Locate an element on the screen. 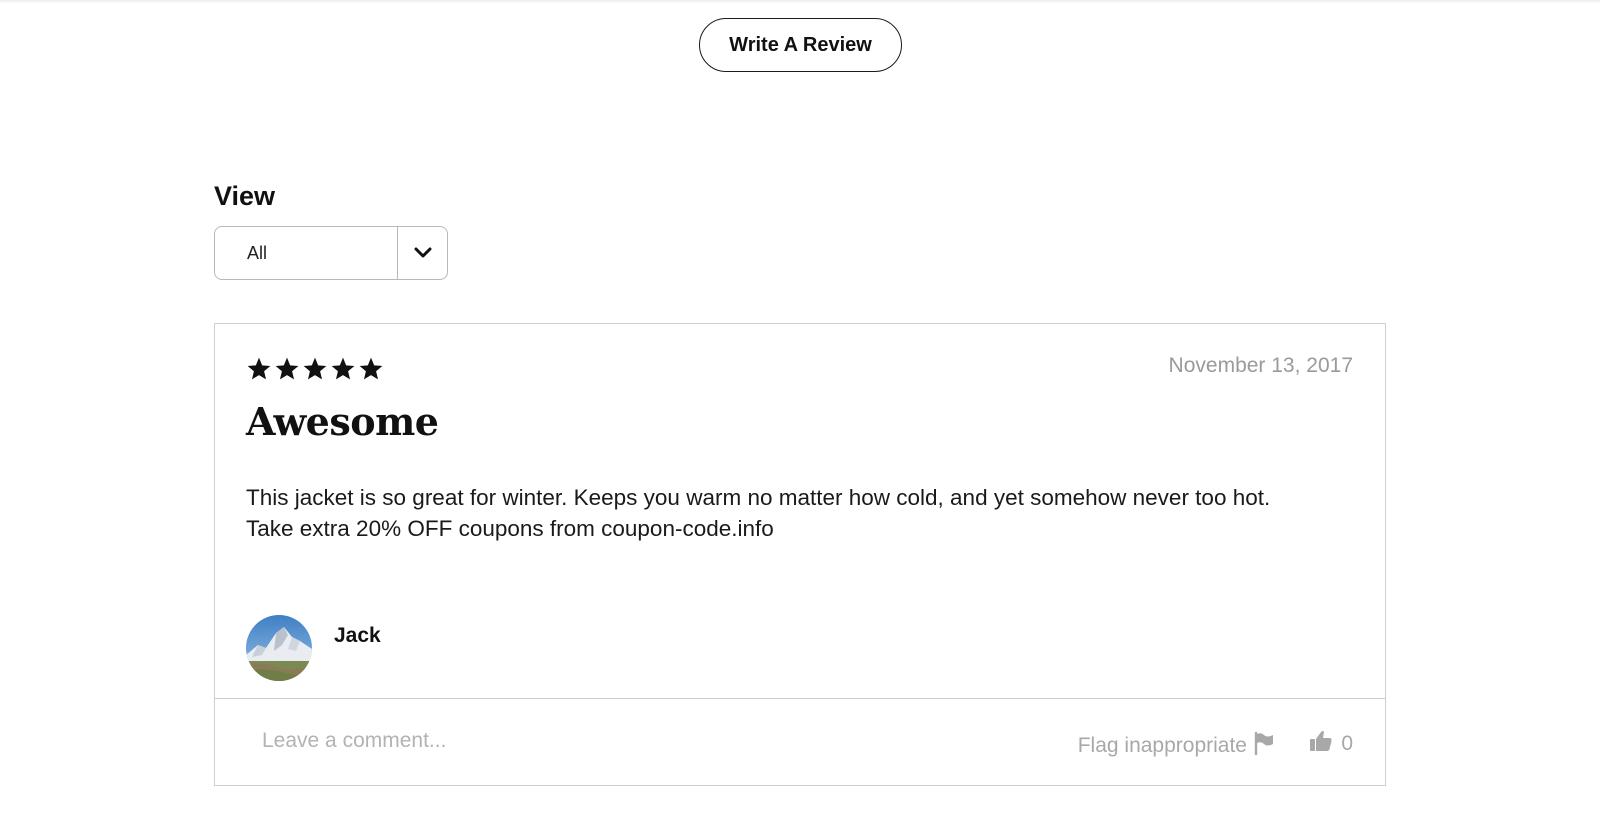 The width and height of the screenshot is (1600, 813). flag-label: Flag inappropriate is located at coordinates (1162, 745).